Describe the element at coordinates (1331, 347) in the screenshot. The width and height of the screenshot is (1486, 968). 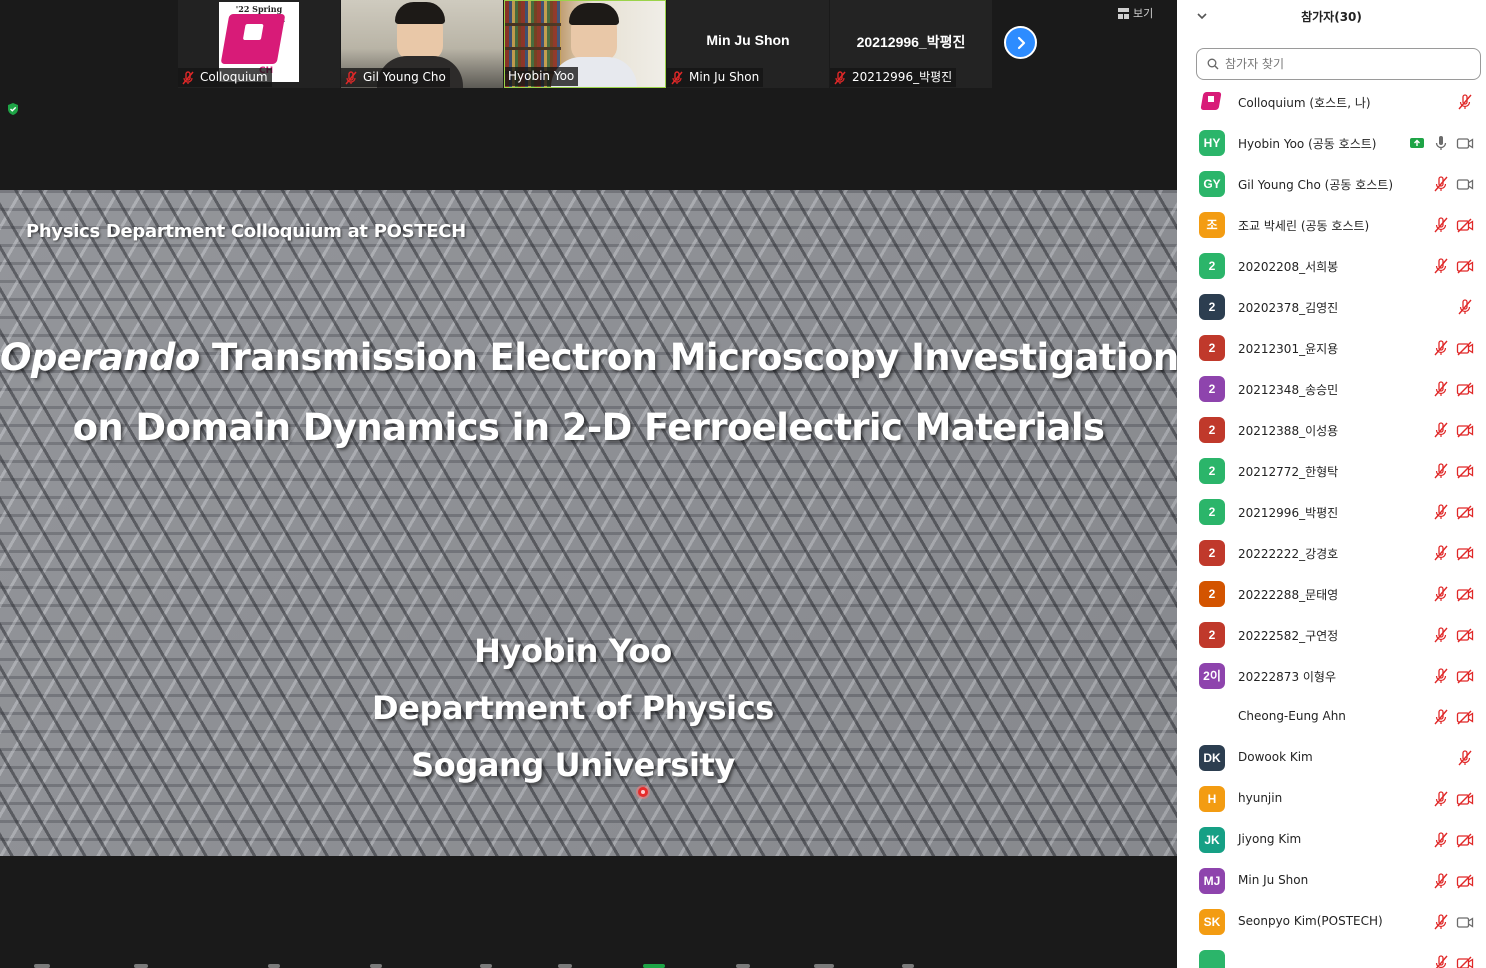
I see `participant-row: 2 20212301_윤지용` at that location.